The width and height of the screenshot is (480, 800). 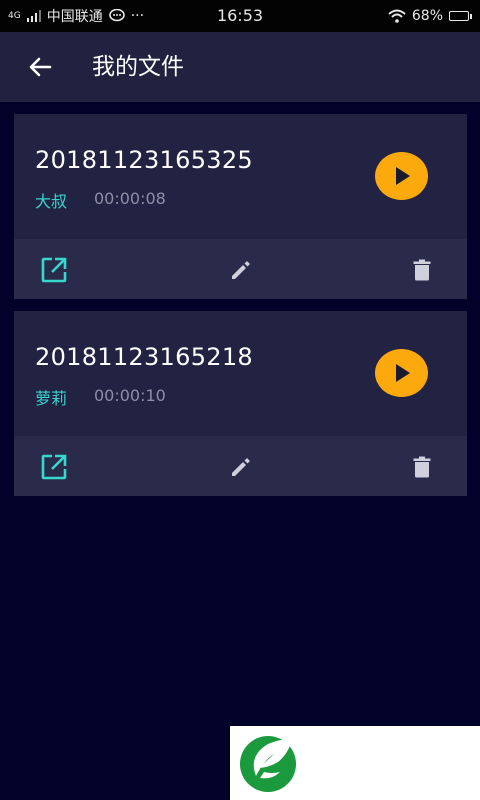 What do you see at coordinates (240, 176) in the screenshot?
I see `file-card-info: 20181123165325 大叔 00:00:08` at bounding box center [240, 176].